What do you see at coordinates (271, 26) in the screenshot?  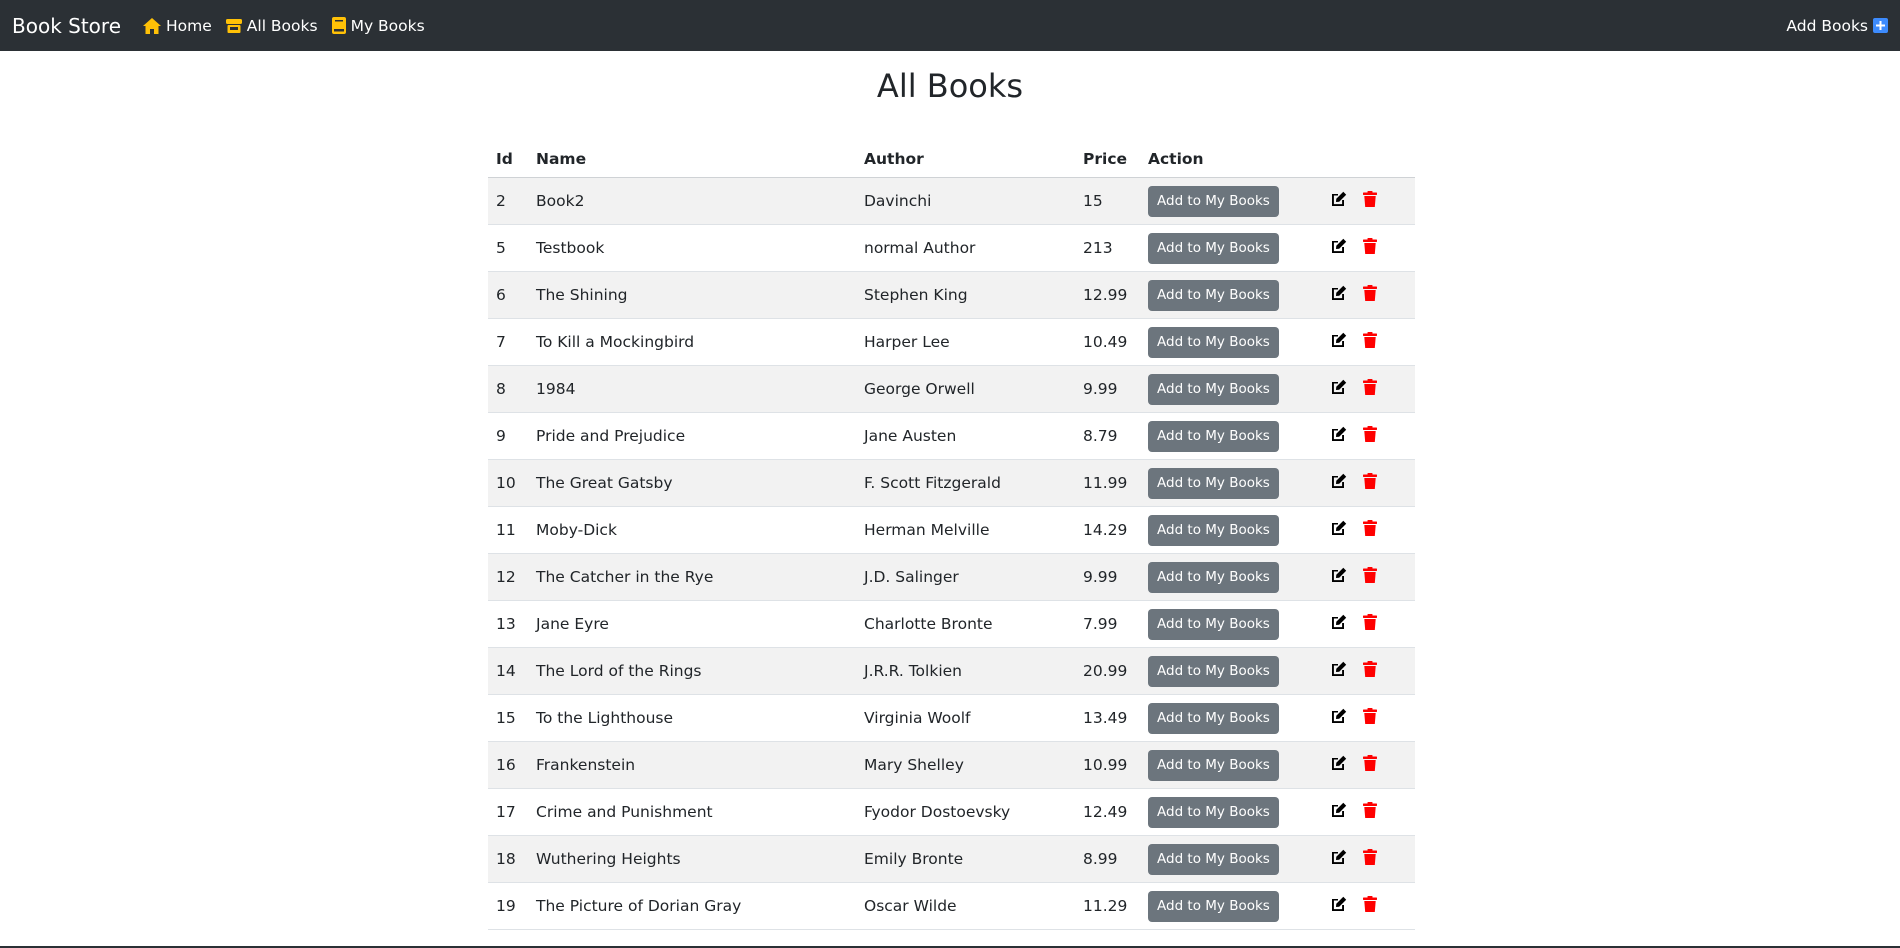 I see `nav-all-books-link: All Books` at bounding box center [271, 26].